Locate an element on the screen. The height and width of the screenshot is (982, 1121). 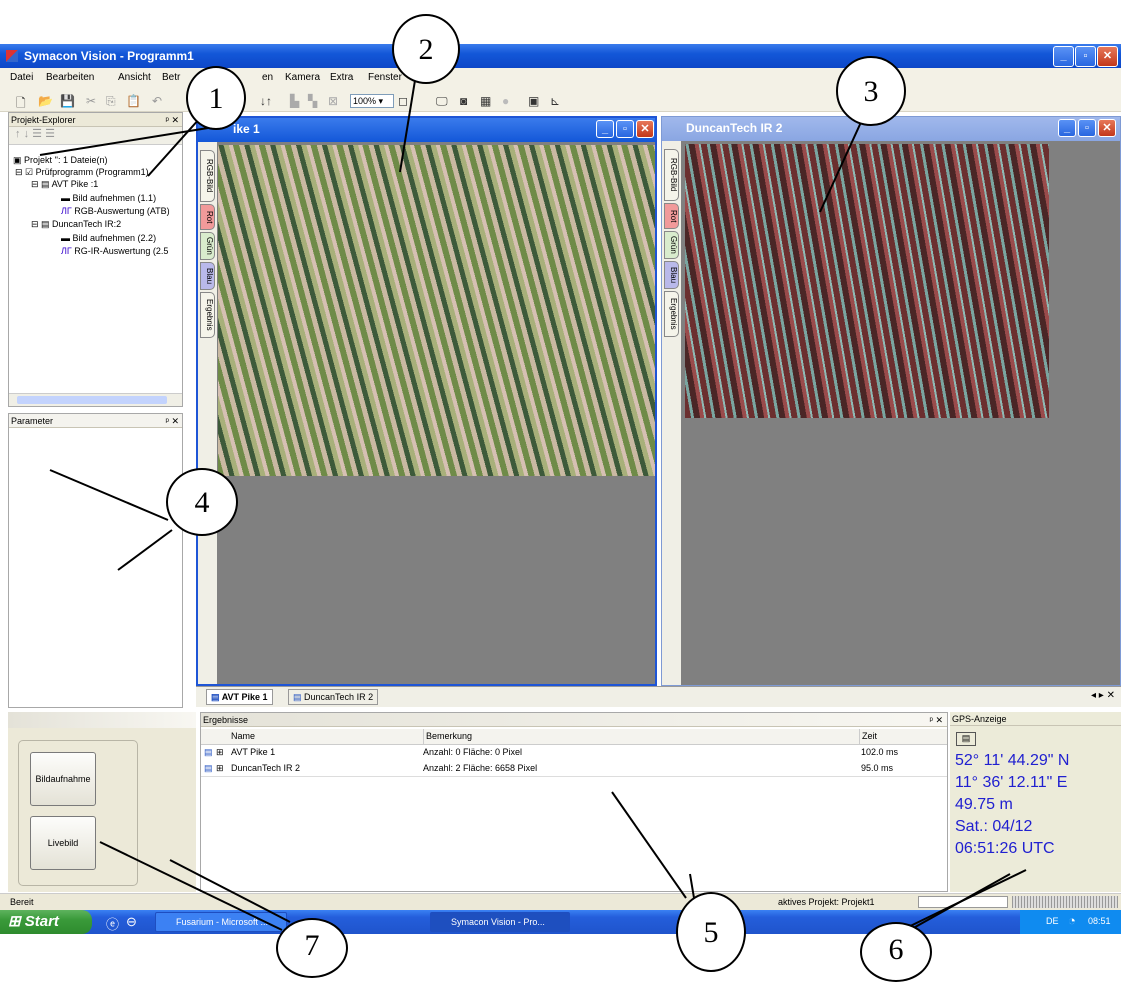
callout-1: 1 is located at coordinates (216, 98).